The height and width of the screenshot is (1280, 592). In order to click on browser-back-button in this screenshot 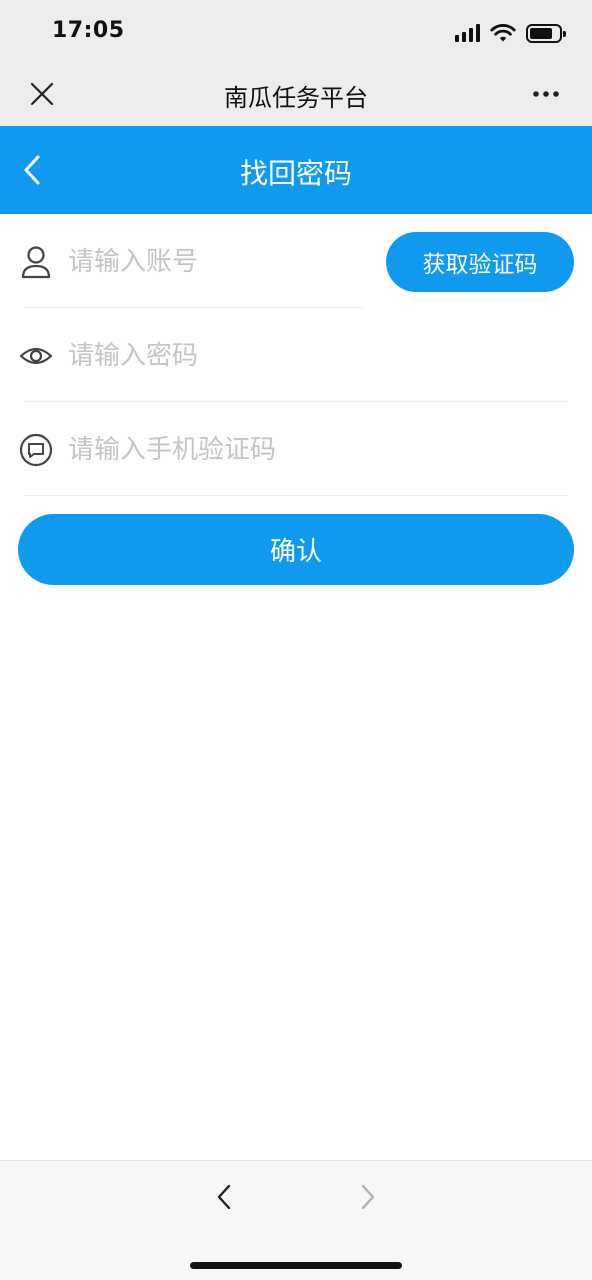, I will do `click(224, 1197)`.